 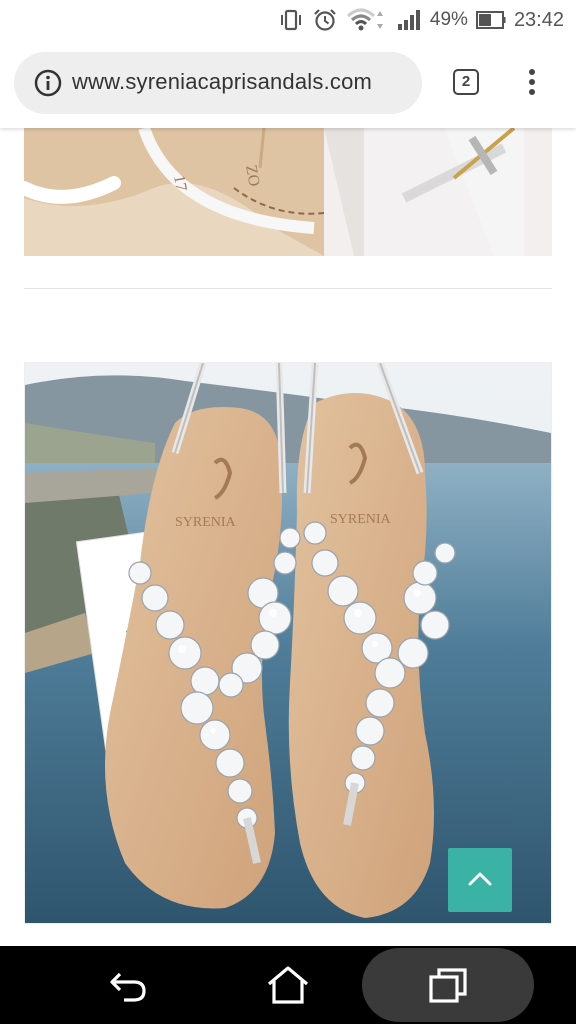 What do you see at coordinates (180, 183) in the screenshot?
I see `svg-text: 17` at bounding box center [180, 183].